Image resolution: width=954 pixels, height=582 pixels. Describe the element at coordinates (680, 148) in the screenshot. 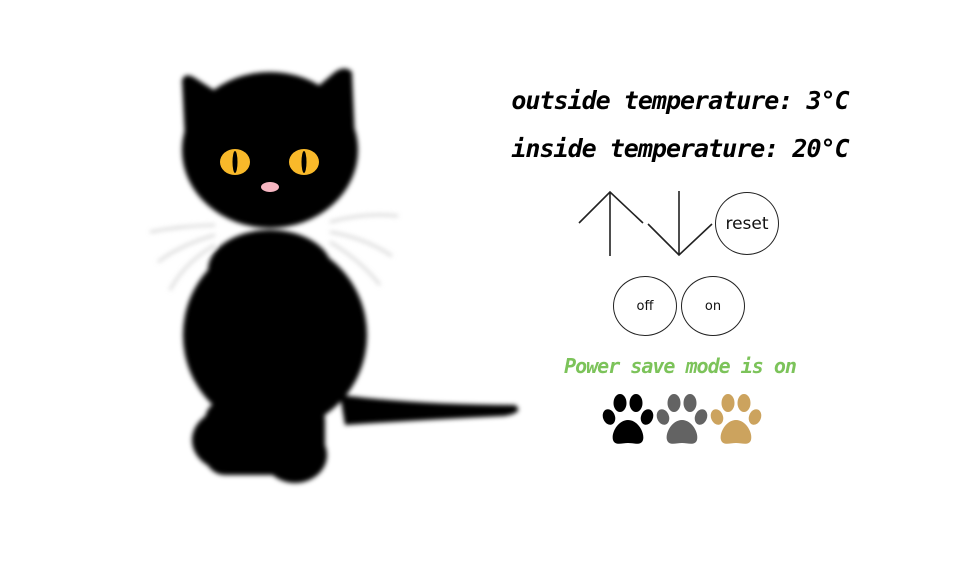

I see `inside-temperature: inside temperature: 20°C` at that location.